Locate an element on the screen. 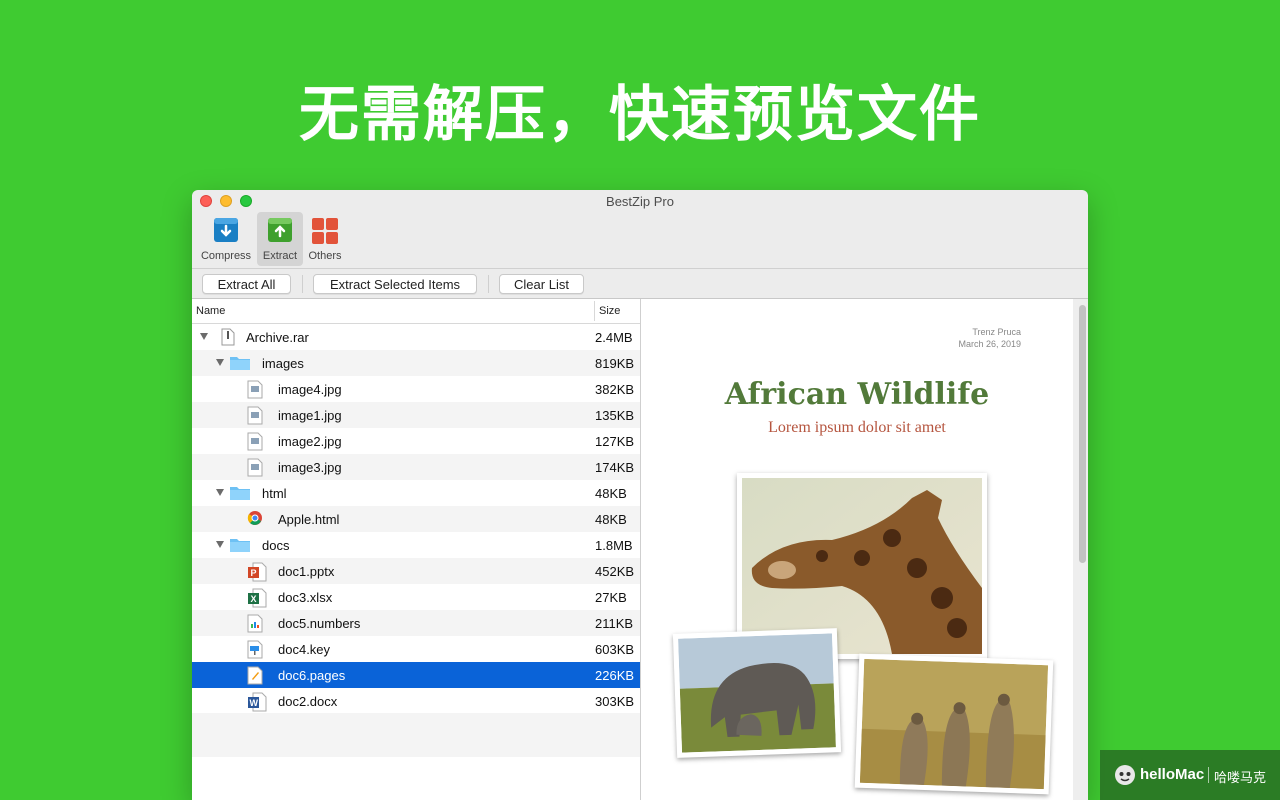 Image resolution: width=1280 pixels, height=800 pixels. file-size: 603KB is located at coordinates (615, 649).